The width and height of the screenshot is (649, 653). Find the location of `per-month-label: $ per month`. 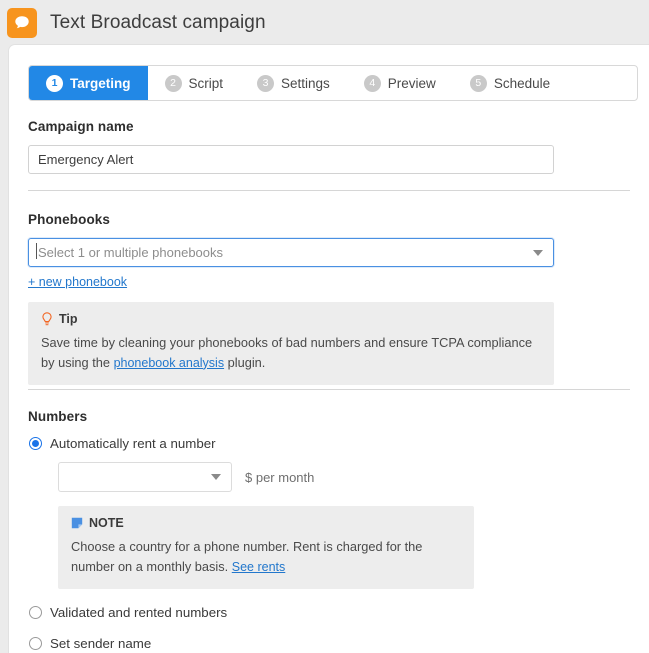

per-month-label: $ per month is located at coordinates (280, 477).